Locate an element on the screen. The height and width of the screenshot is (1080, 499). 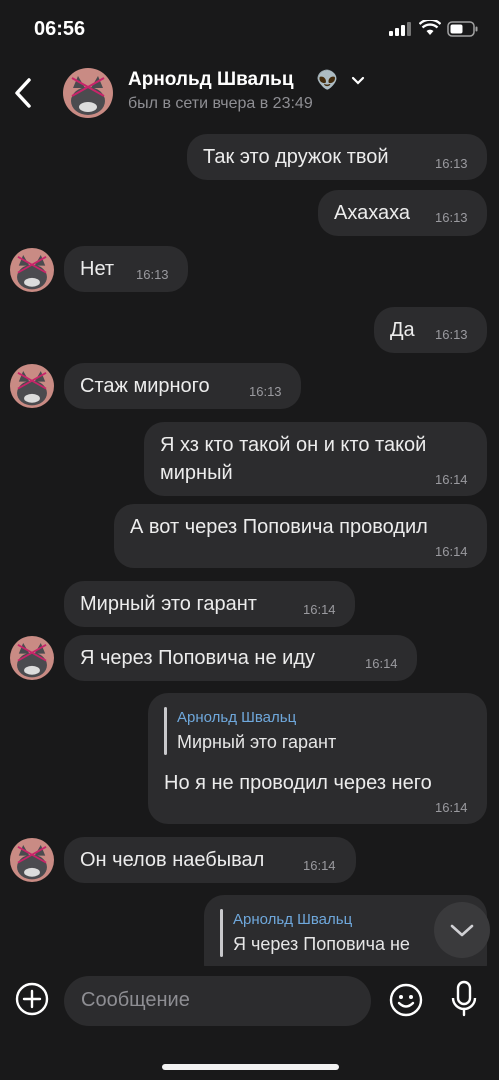
last-seen-status: был в сети вчера в 23:49 is located at coordinates (220, 103).